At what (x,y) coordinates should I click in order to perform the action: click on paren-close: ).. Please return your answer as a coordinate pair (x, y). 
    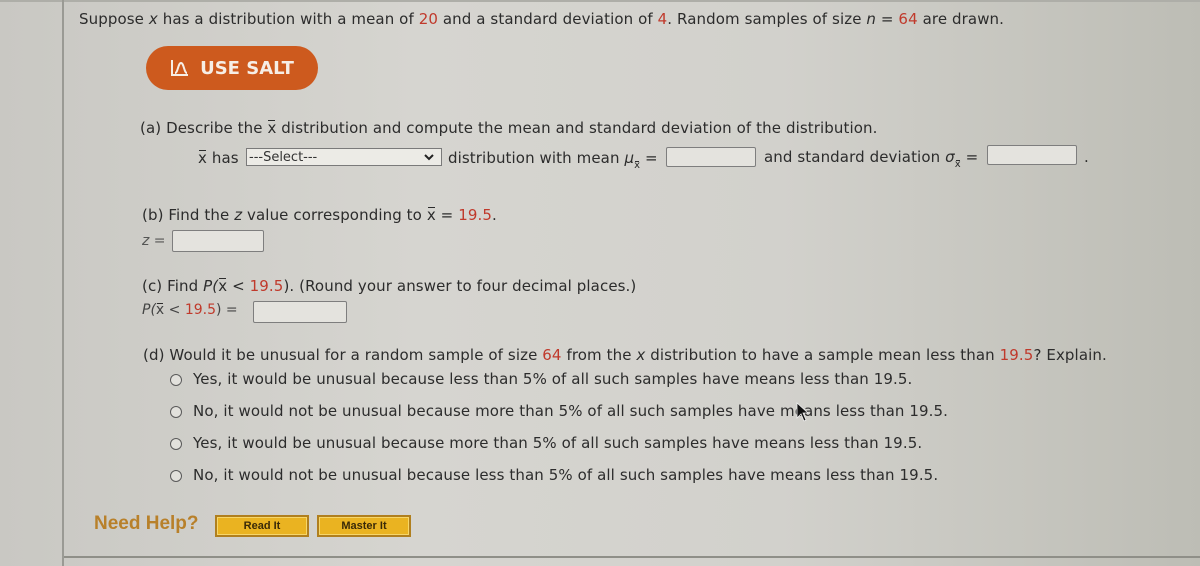
    Looking at the image, I should click on (289, 286).